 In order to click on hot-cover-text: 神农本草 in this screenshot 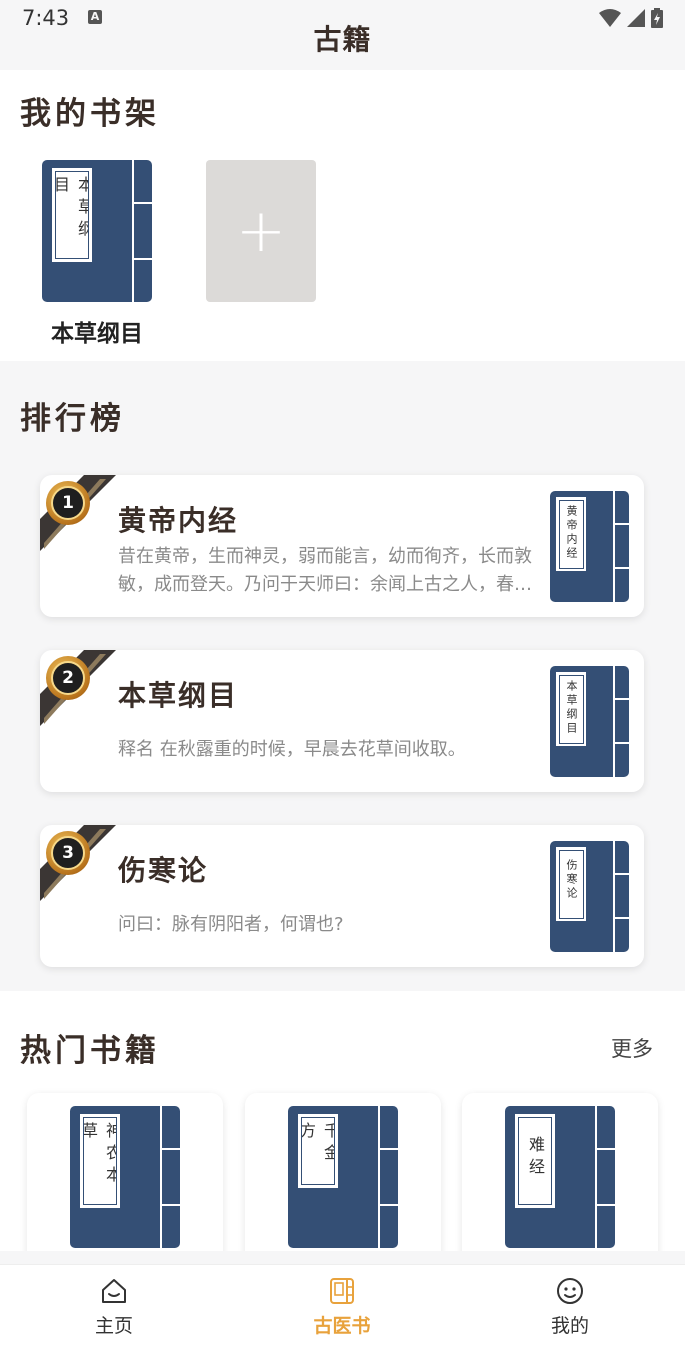, I will do `click(100, 1155)`.